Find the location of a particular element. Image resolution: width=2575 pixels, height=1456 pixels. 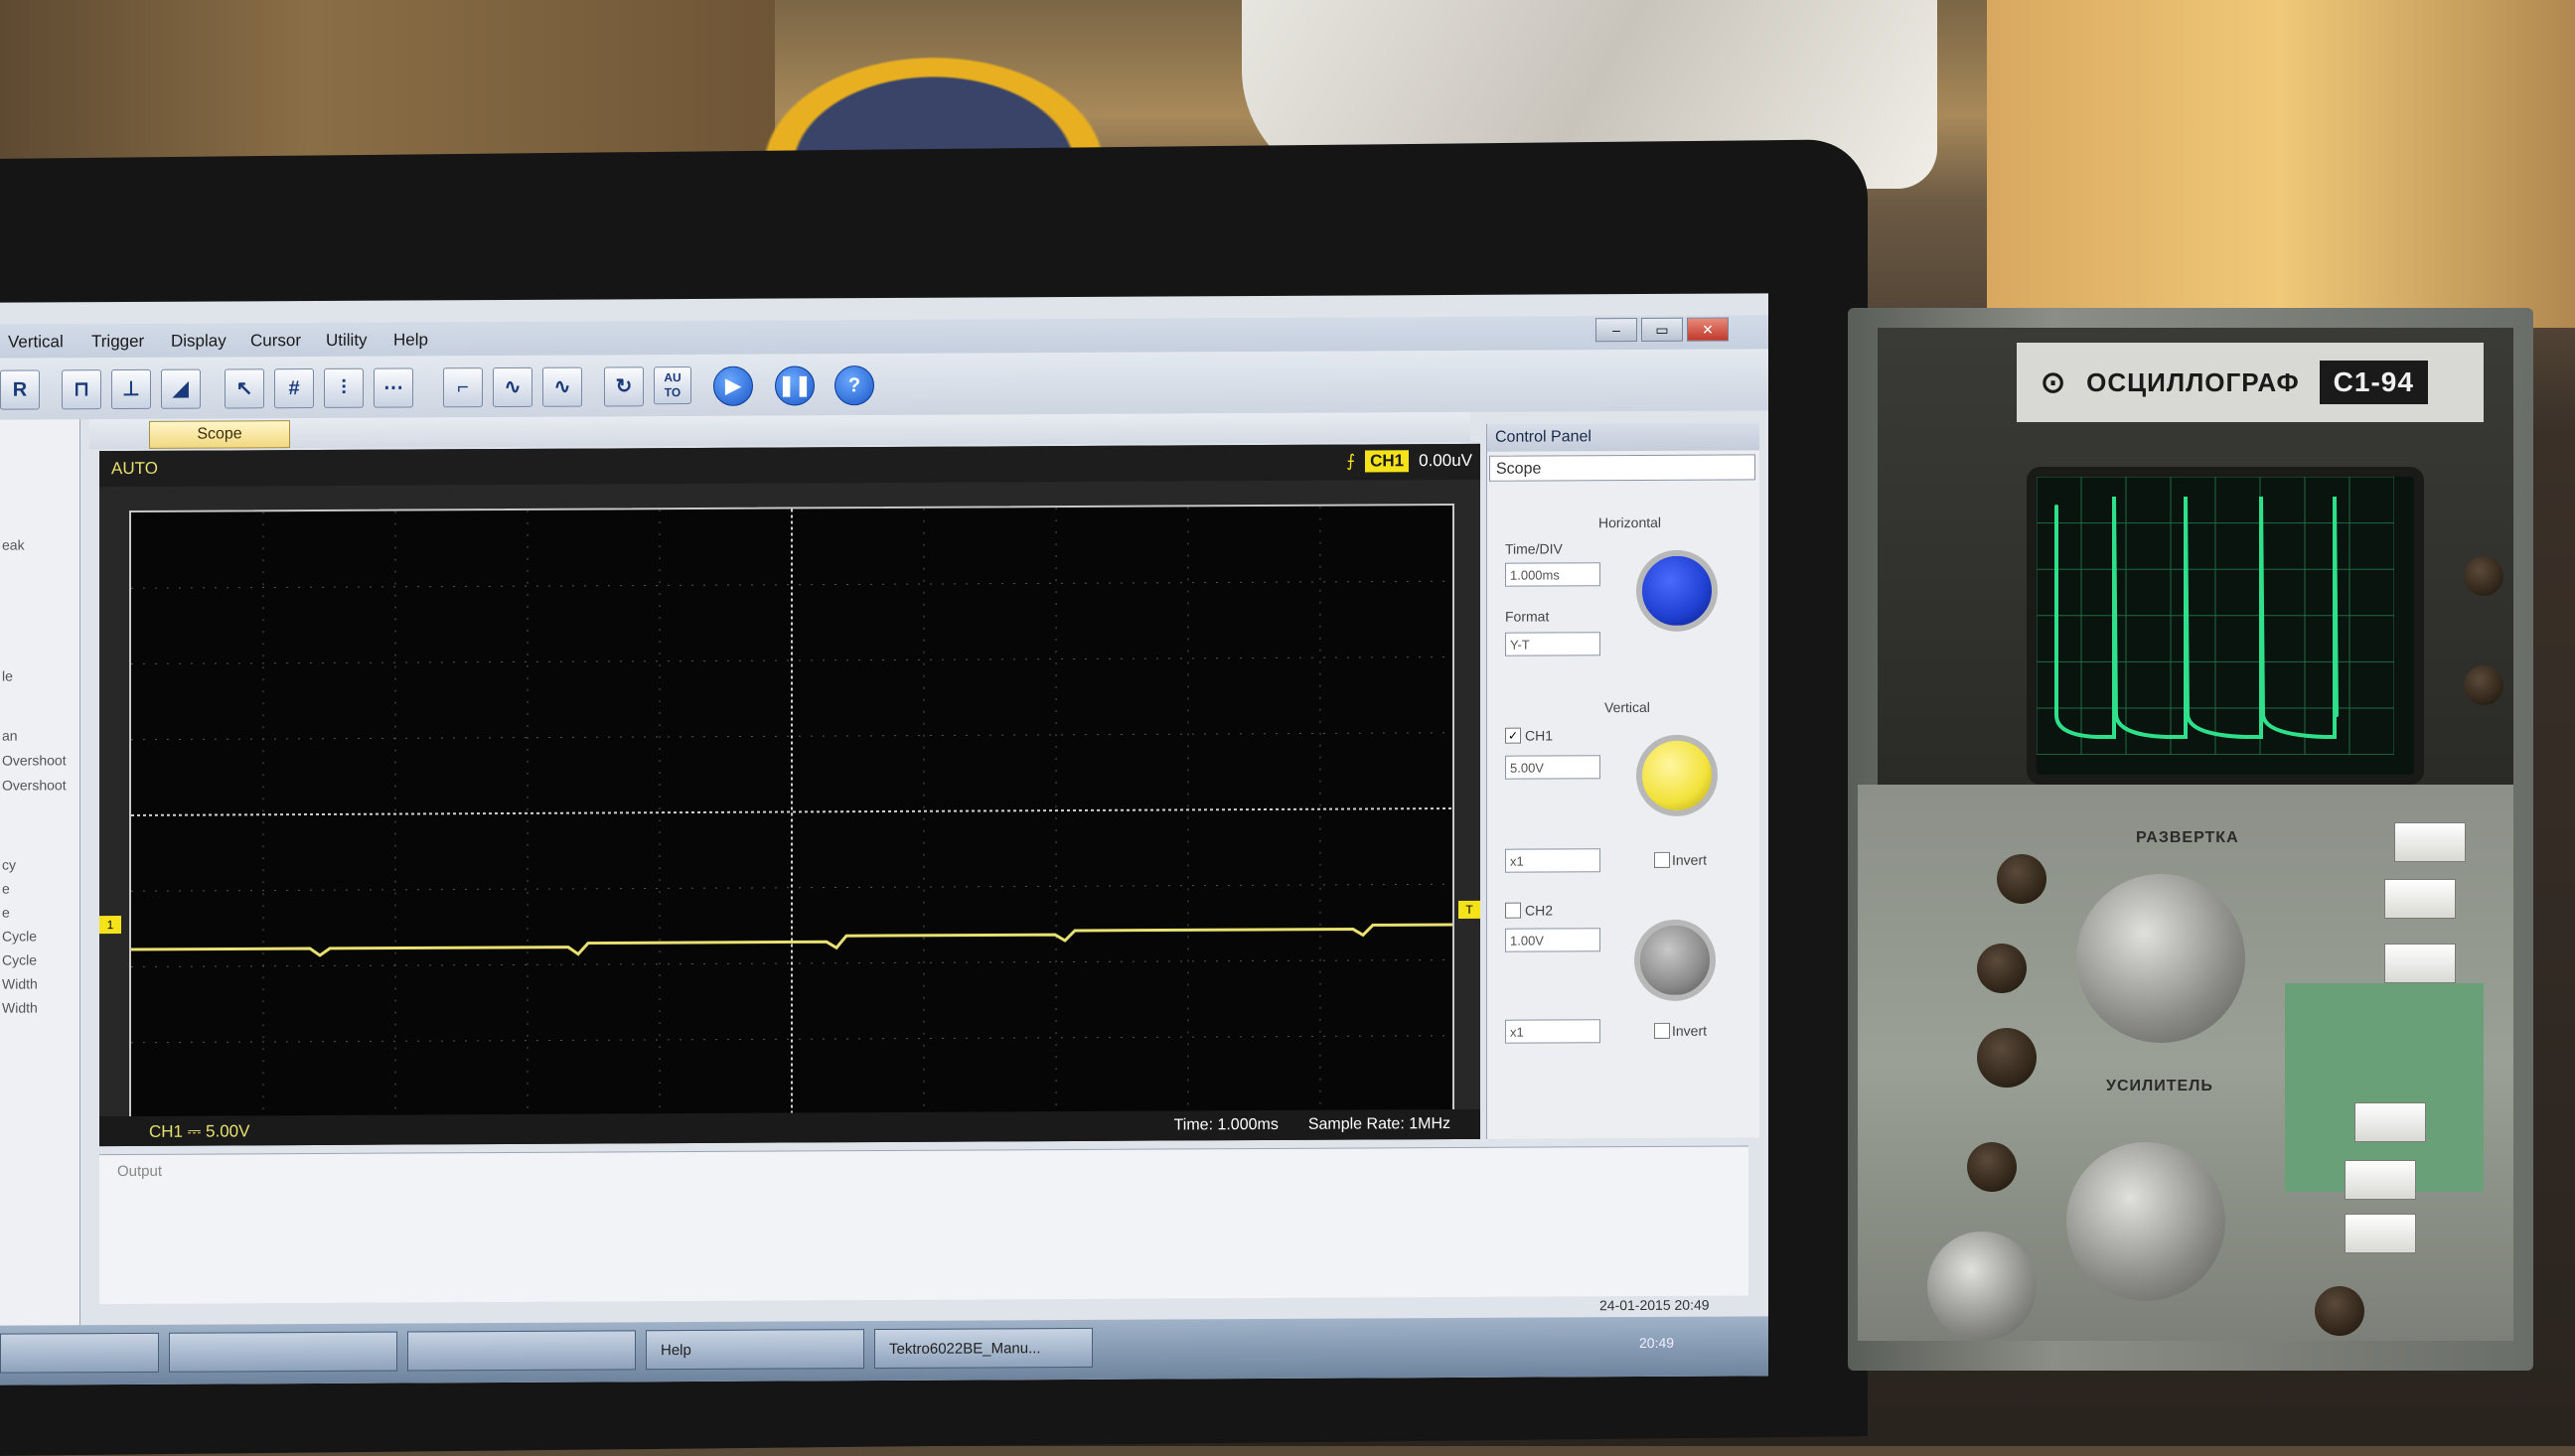

window-controls: – ▭ ✕ is located at coordinates (1662, 330).